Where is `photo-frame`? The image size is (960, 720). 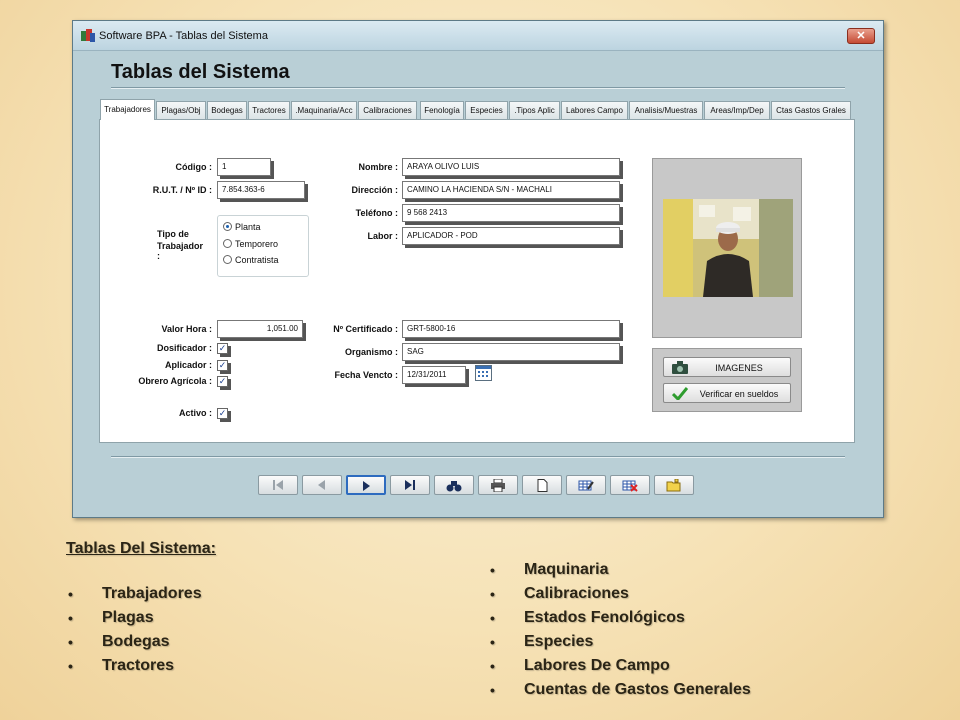 photo-frame is located at coordinates (727, 248).